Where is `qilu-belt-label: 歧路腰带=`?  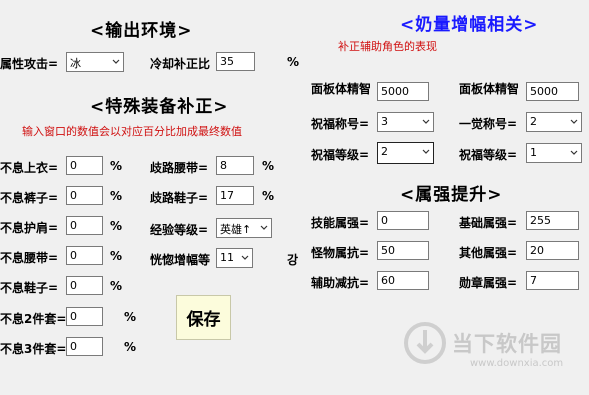 qilu-belt-label: 歧路腰带= is located at coordinates (179, 168).